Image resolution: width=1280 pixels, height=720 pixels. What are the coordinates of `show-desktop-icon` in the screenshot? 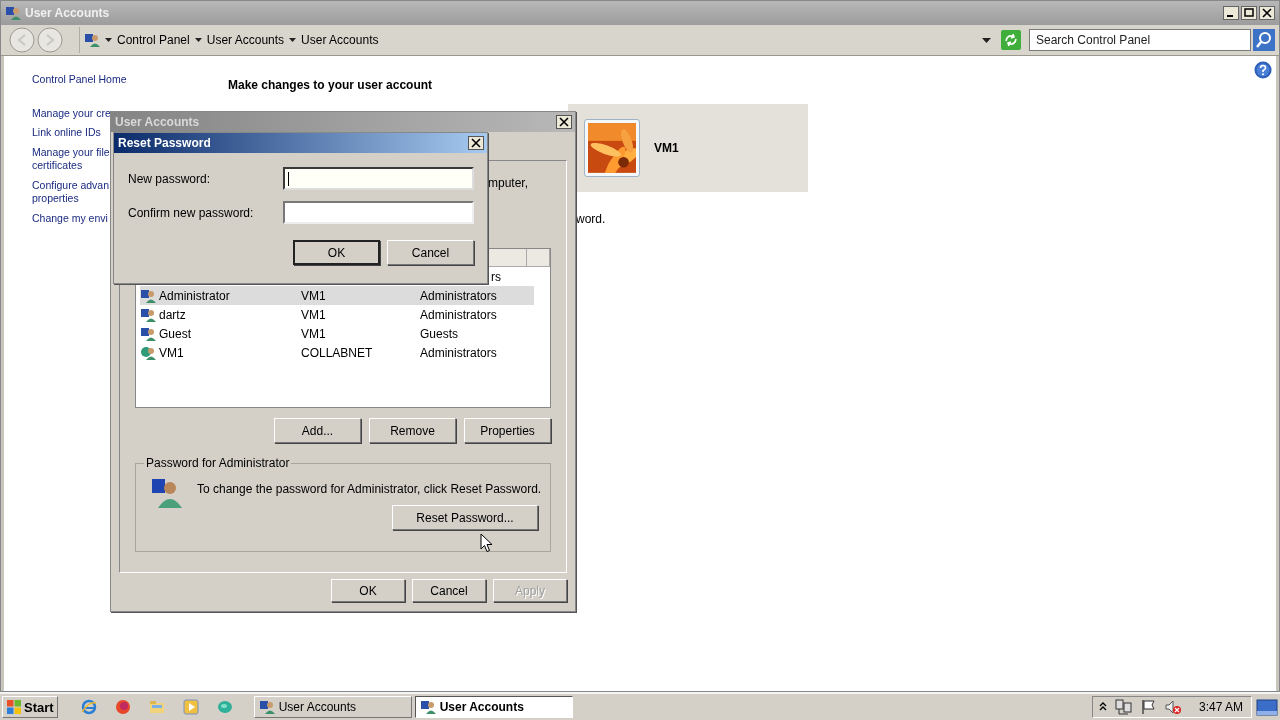 It's located at (1267, 707).